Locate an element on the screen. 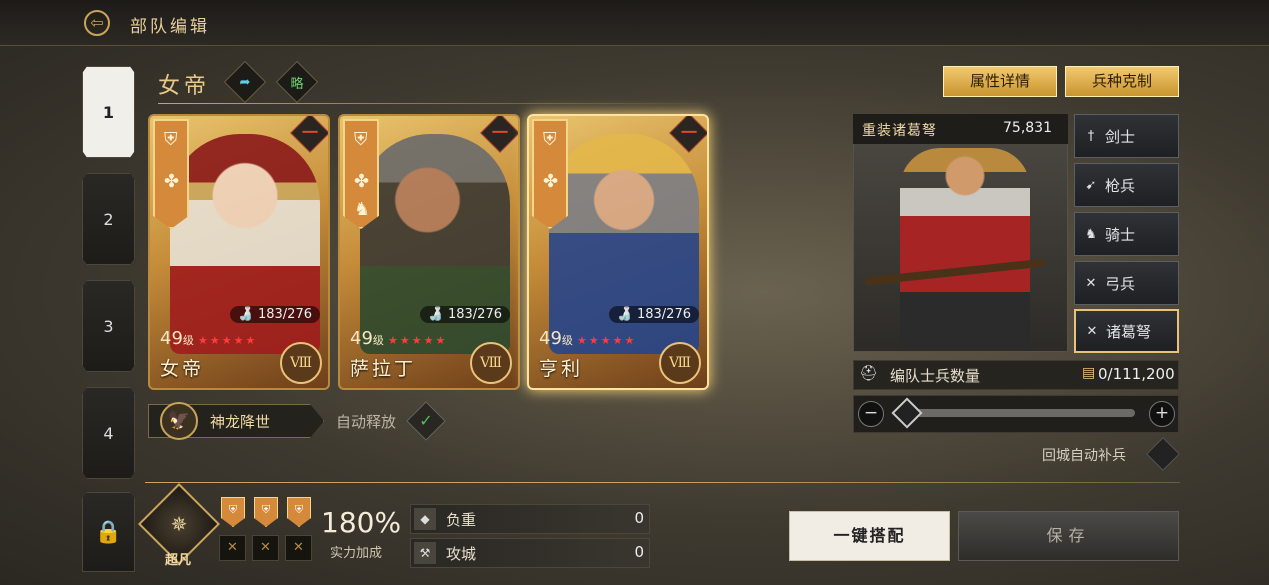 This screenshot has height=585, width=1269. tab-2: 2 is located at coordinates (108, 219).